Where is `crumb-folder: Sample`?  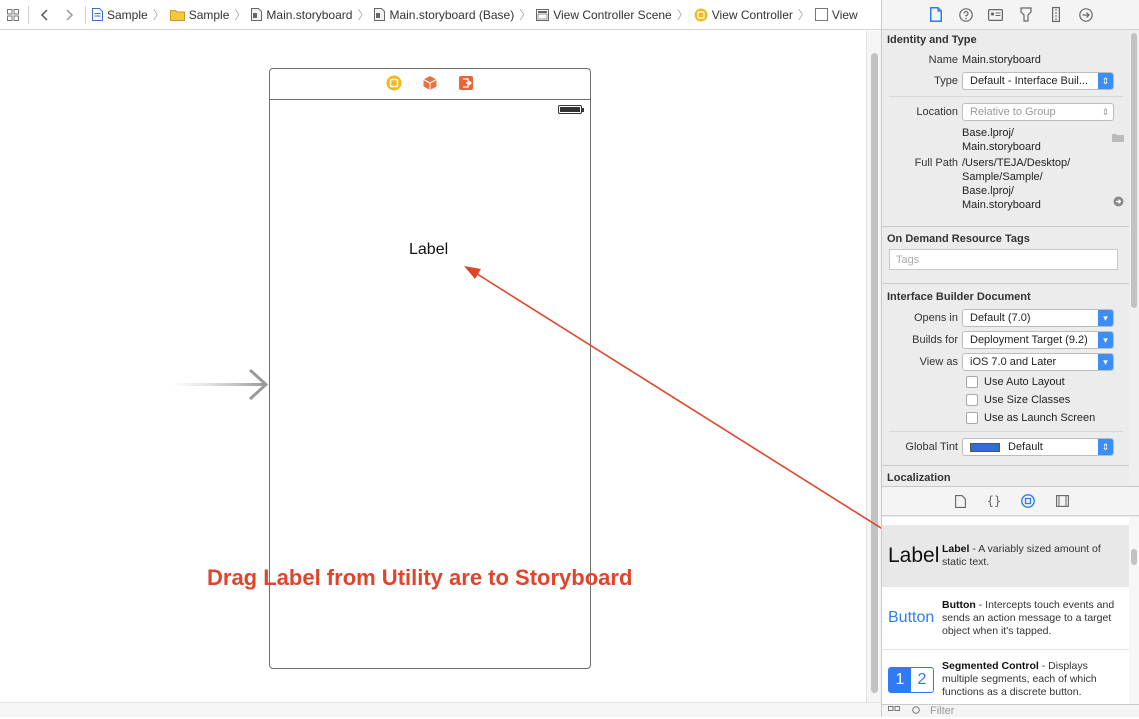
crumb-folder: Sample is located at coordinates (199, 15).